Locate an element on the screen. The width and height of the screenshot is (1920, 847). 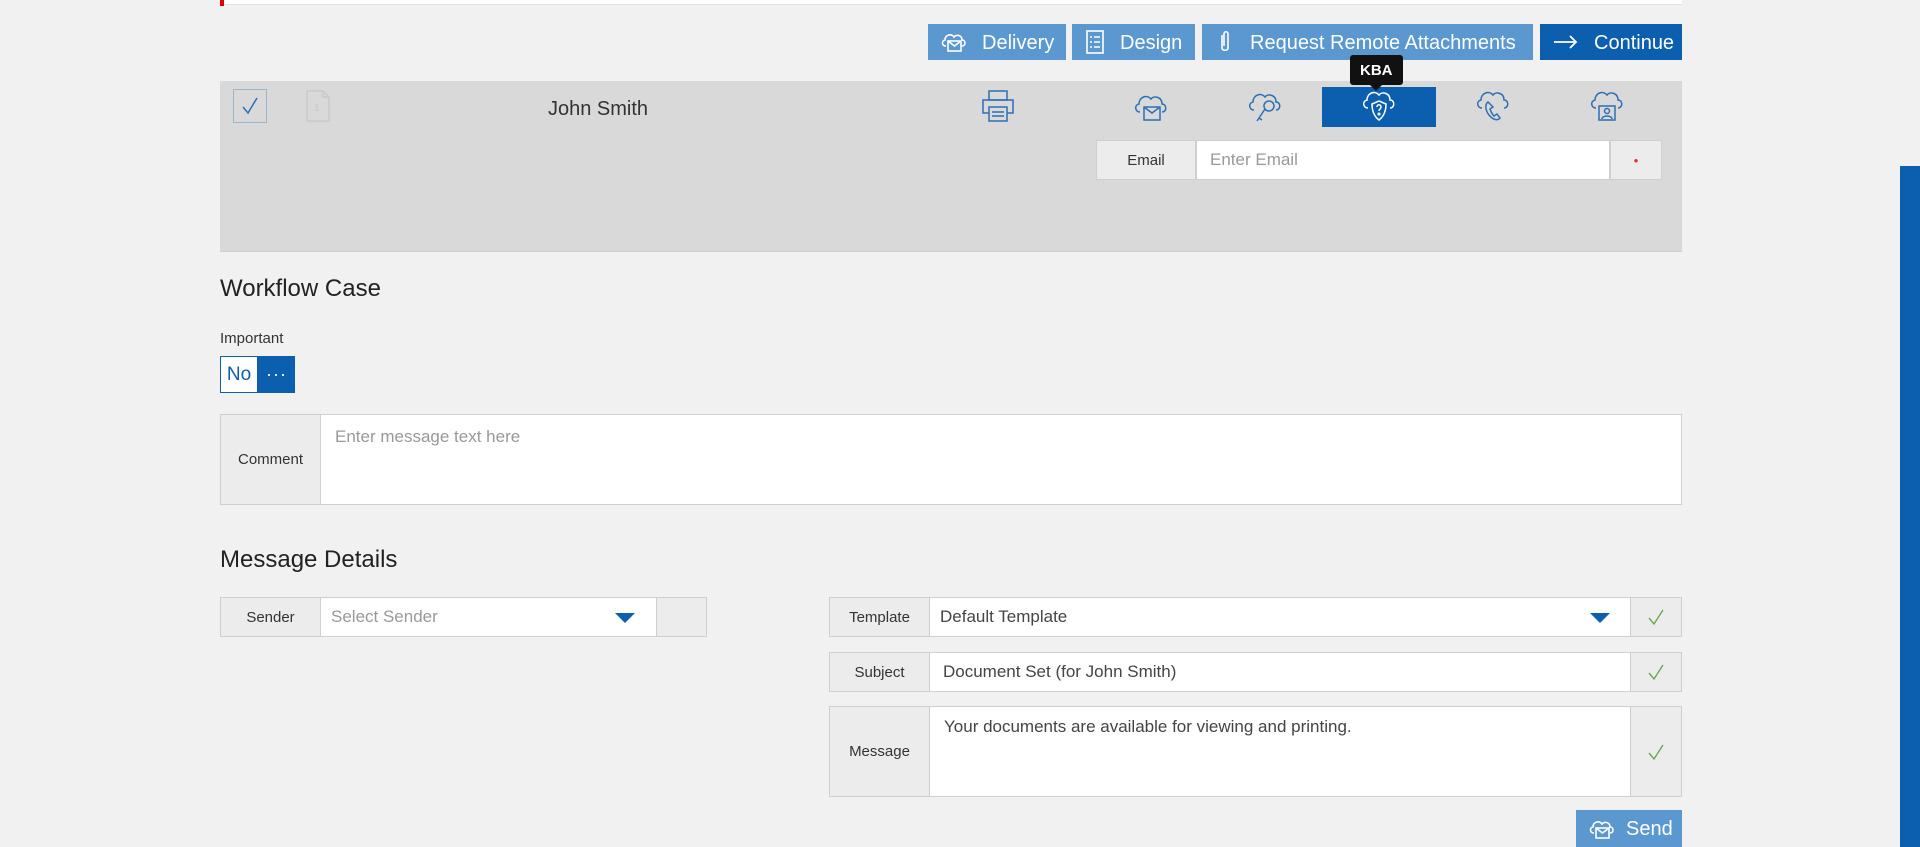
kba-tooltip: KBA is located at coordinates (1376, 73).